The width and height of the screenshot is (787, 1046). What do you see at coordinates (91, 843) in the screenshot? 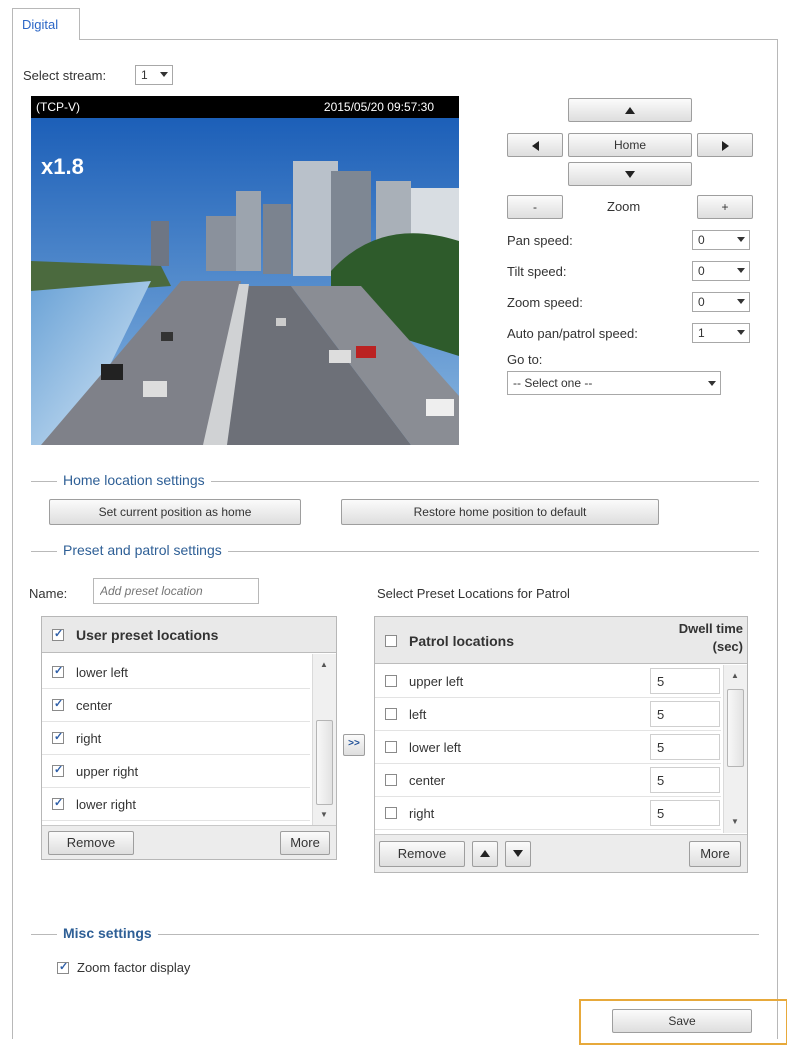
I see `remove-preset-button: Remove` at bounding box center [91, 843].